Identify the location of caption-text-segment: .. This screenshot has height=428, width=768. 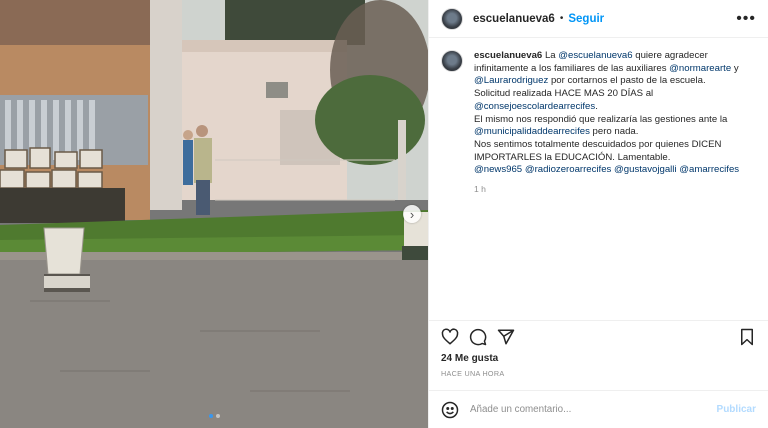
(596, 106).